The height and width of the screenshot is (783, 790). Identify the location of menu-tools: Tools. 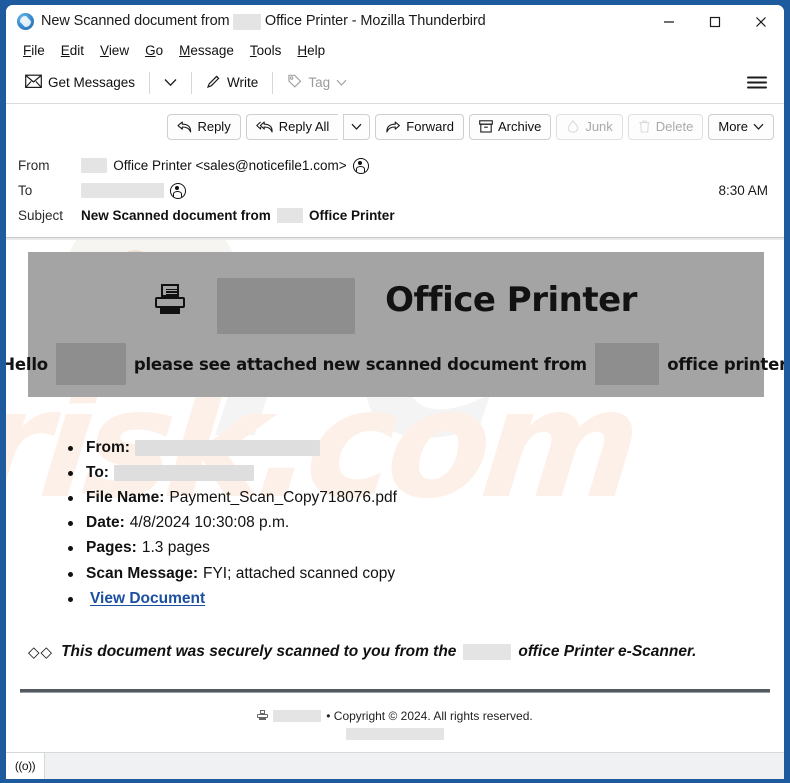
(266, 50).